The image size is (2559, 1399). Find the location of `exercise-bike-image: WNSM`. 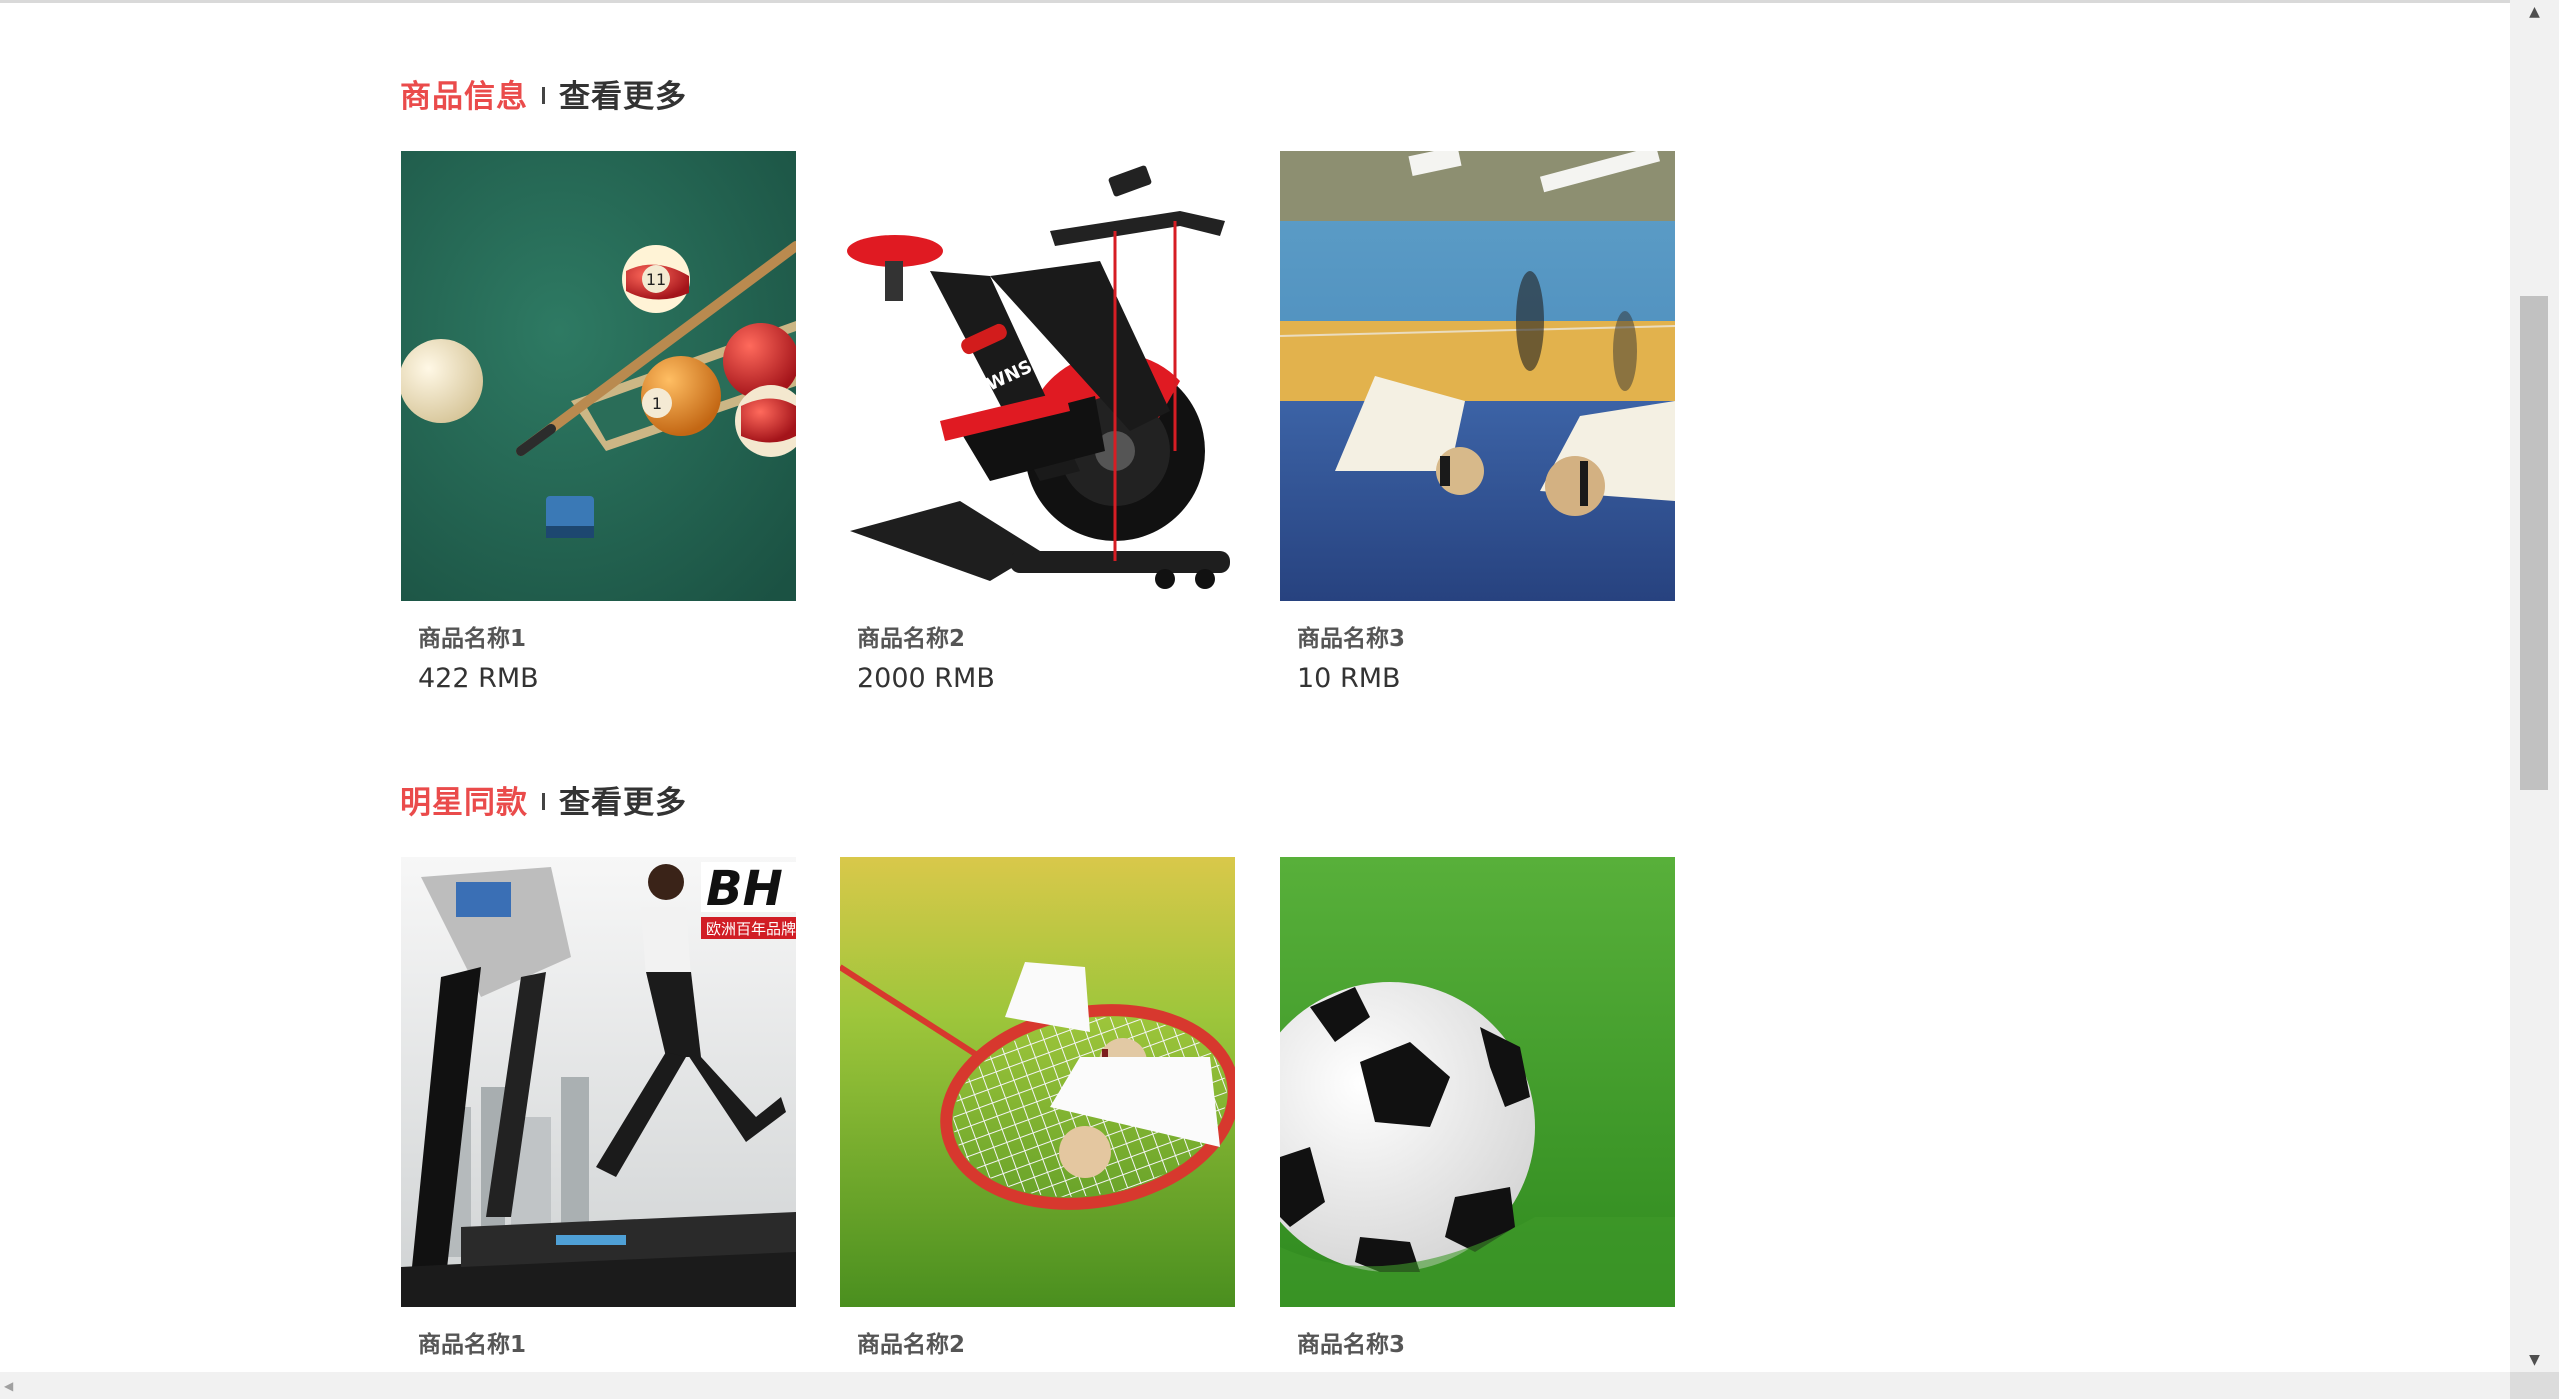

exercise-bike-image: WNSM is located at coordinates (1037, 376).